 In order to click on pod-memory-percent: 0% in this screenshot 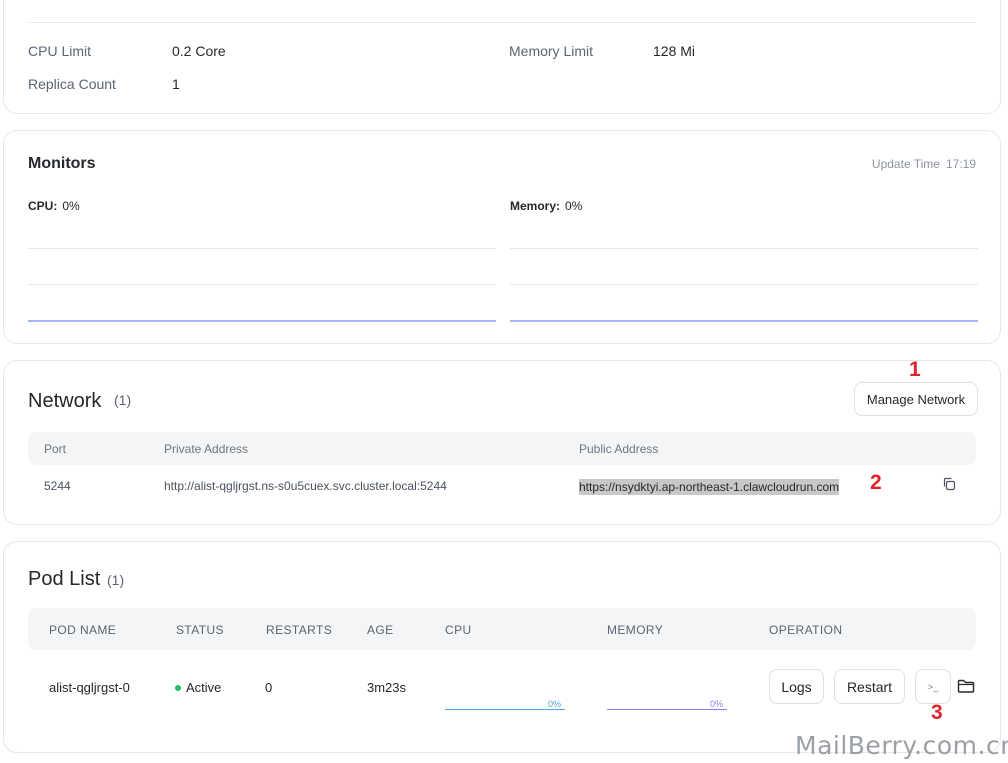, I will do `click(716, 704)`.